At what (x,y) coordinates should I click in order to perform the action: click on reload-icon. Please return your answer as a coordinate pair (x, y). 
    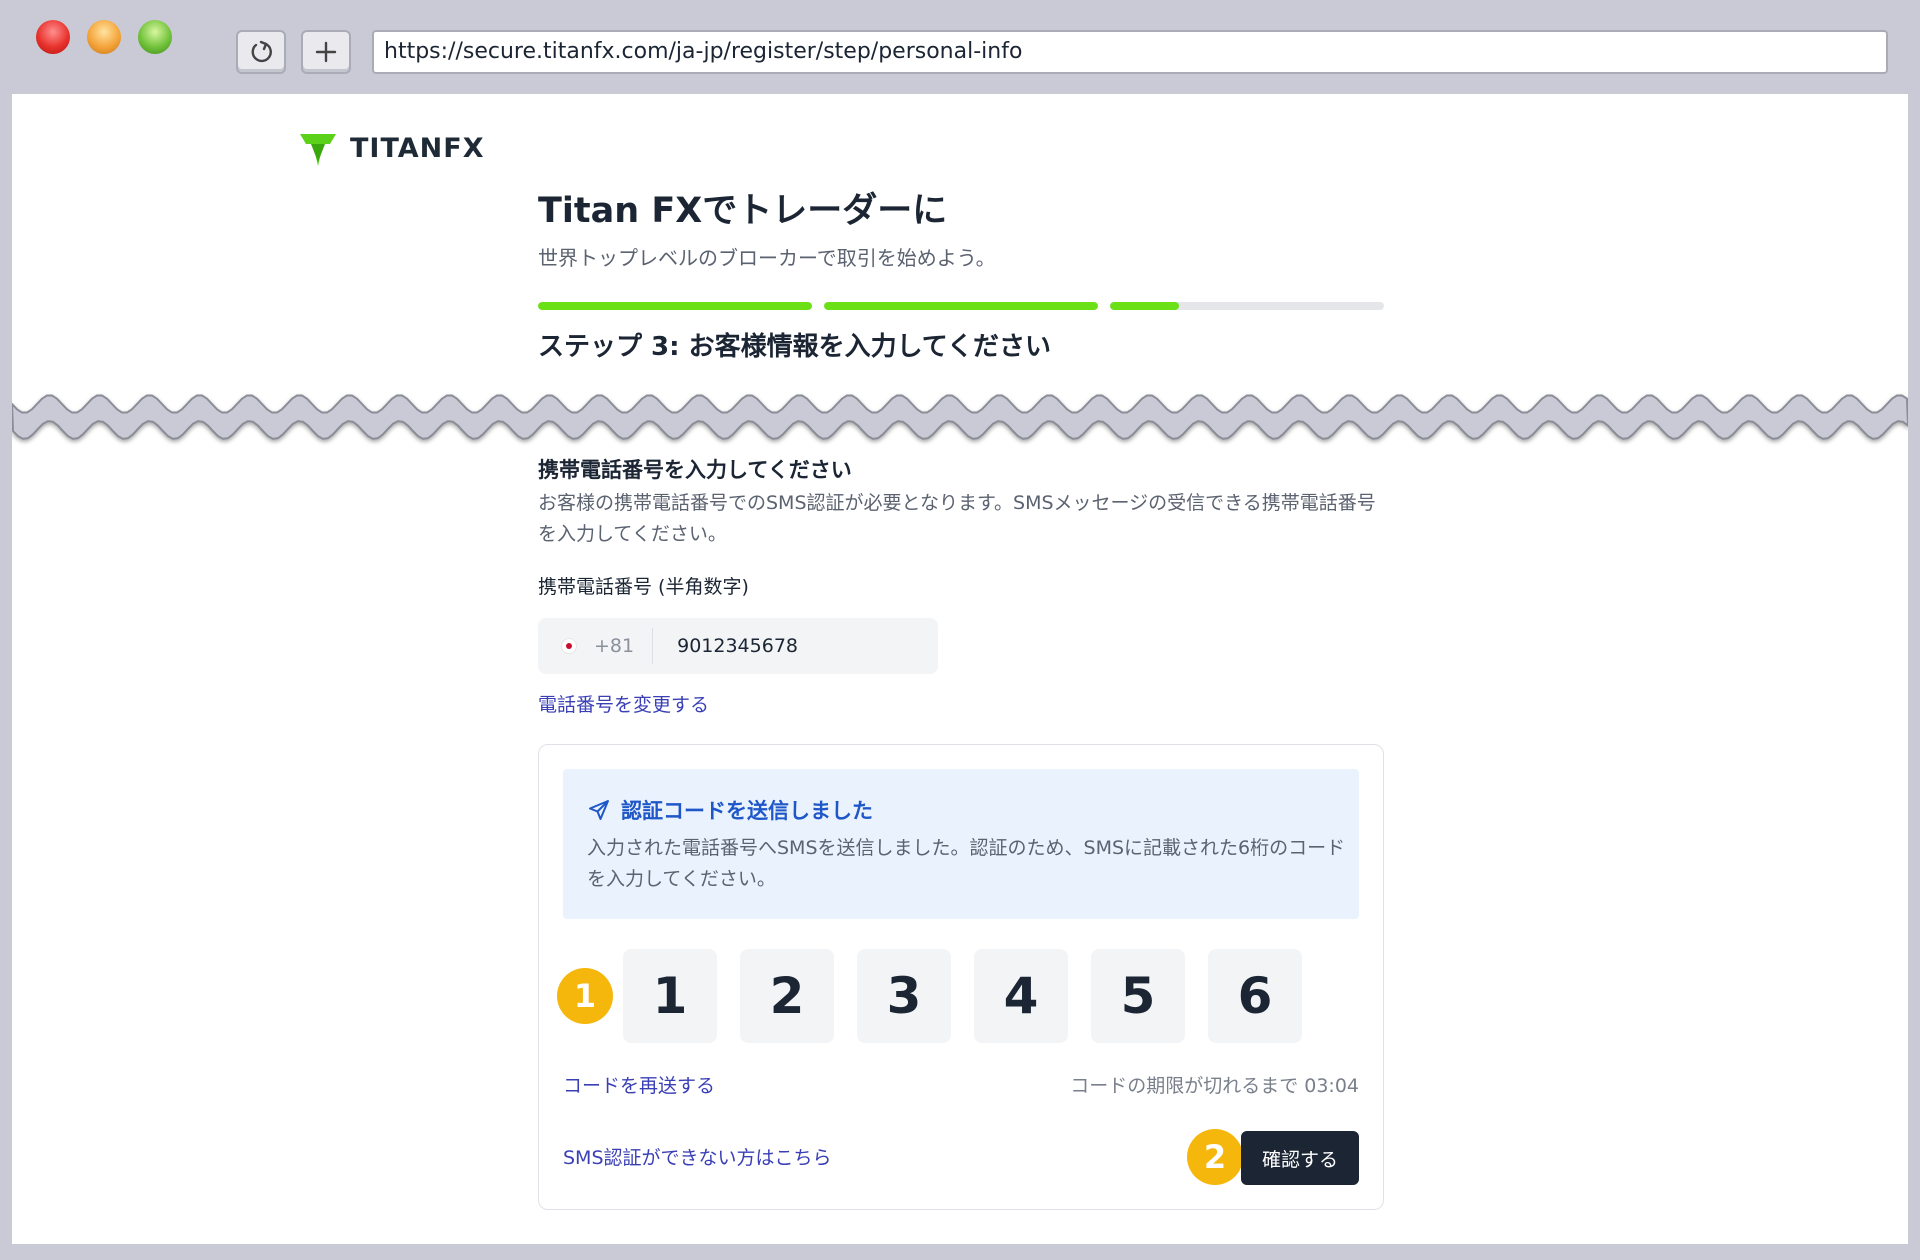
    Looking at the image, I should click on (261, 51).